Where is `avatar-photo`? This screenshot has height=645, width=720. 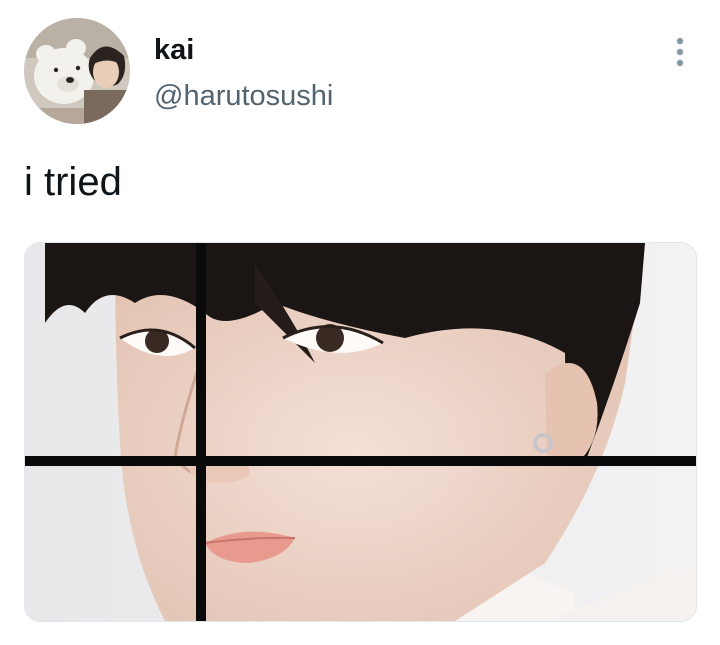 avatar-photo is located at coordinates (77, 71).